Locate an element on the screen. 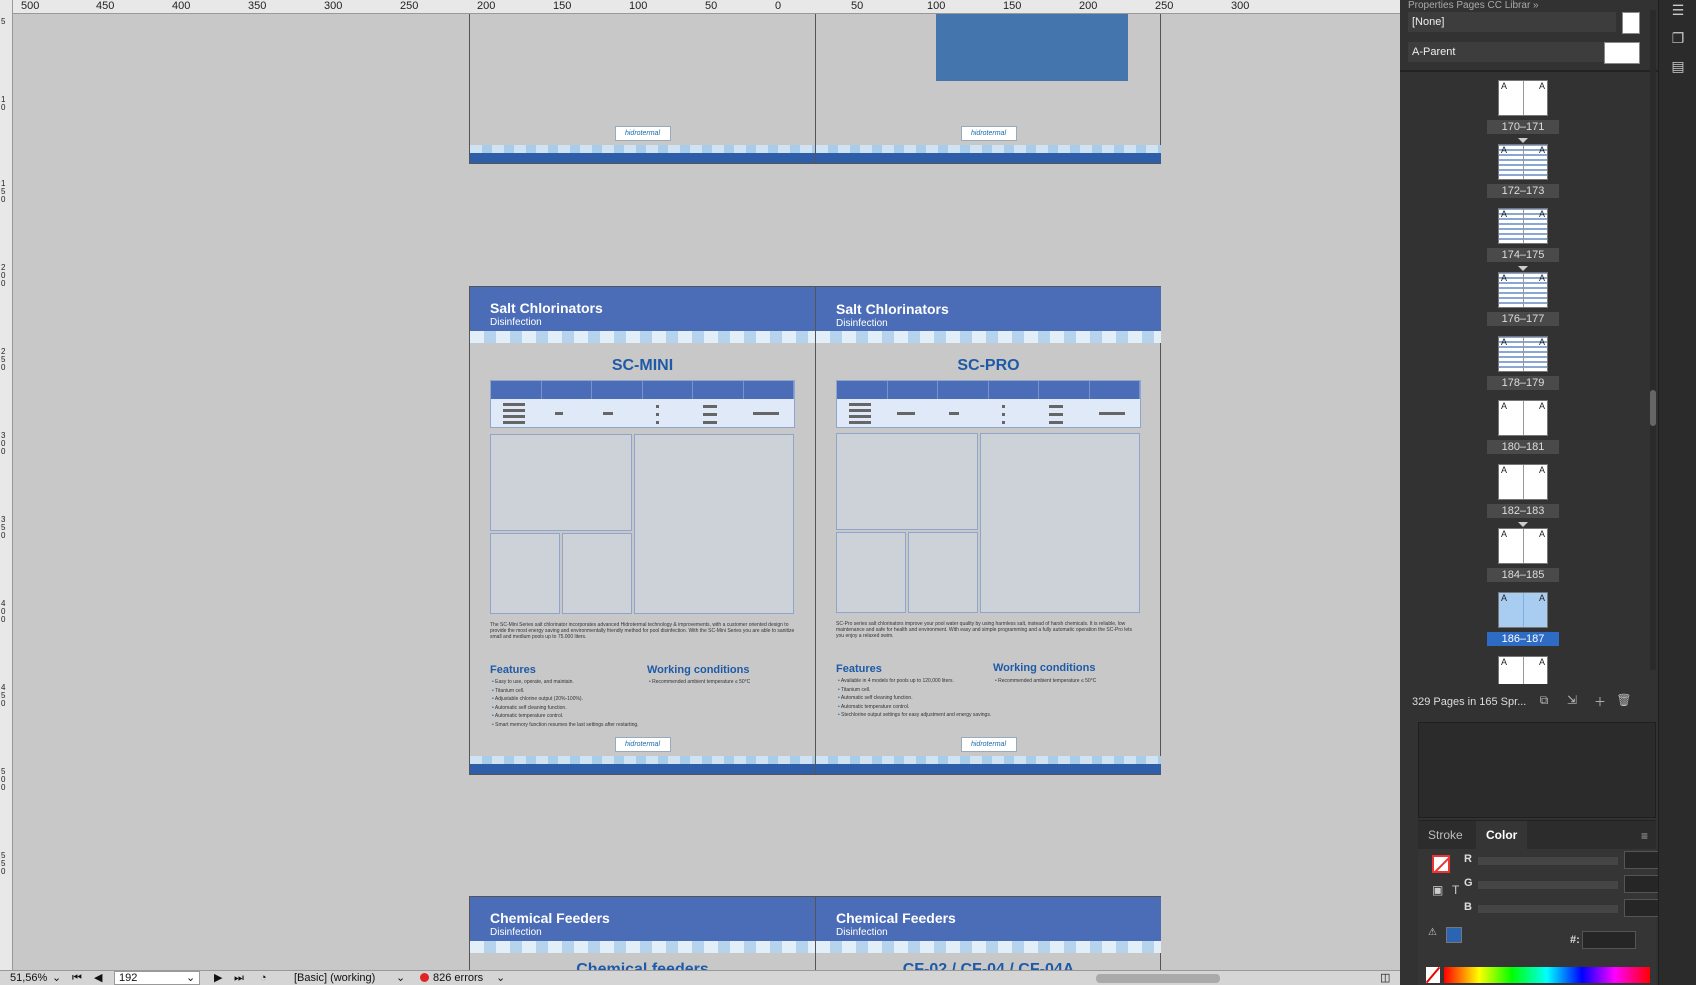 The width and height of the screenshot is (1696, 985). page-spread-item: AA 170–171 is located at coordinates (1523, 106).